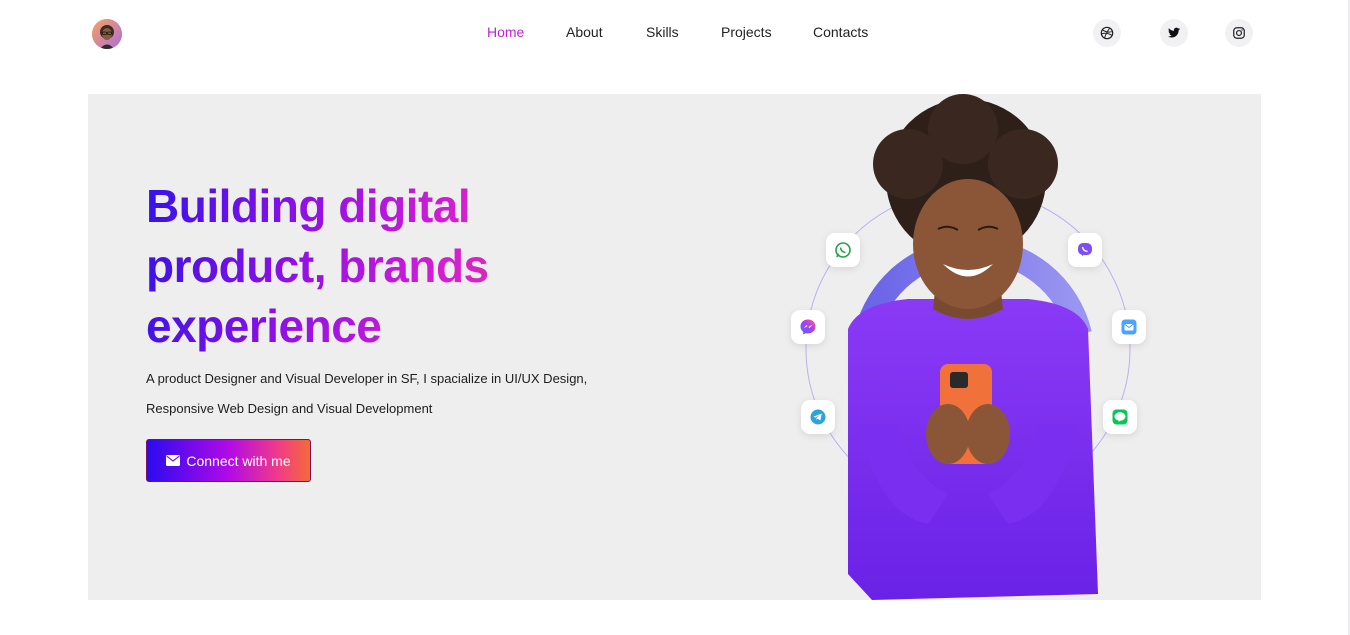 This screenshot has height=635, width=1350. Describe the element at coordinates (308, 206) in the screenshot. I see `headline-line-1: Building digital` at that location.